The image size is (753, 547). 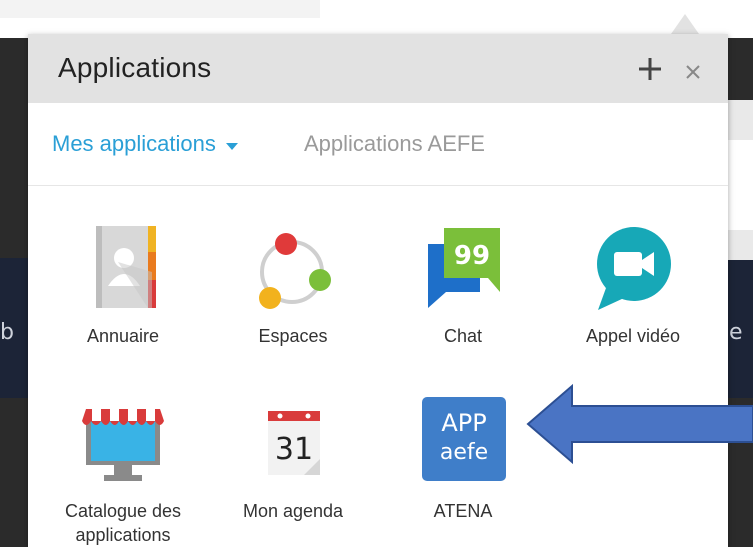 I want to click on app-label: Mon agenda, so click(x=293, y=511).